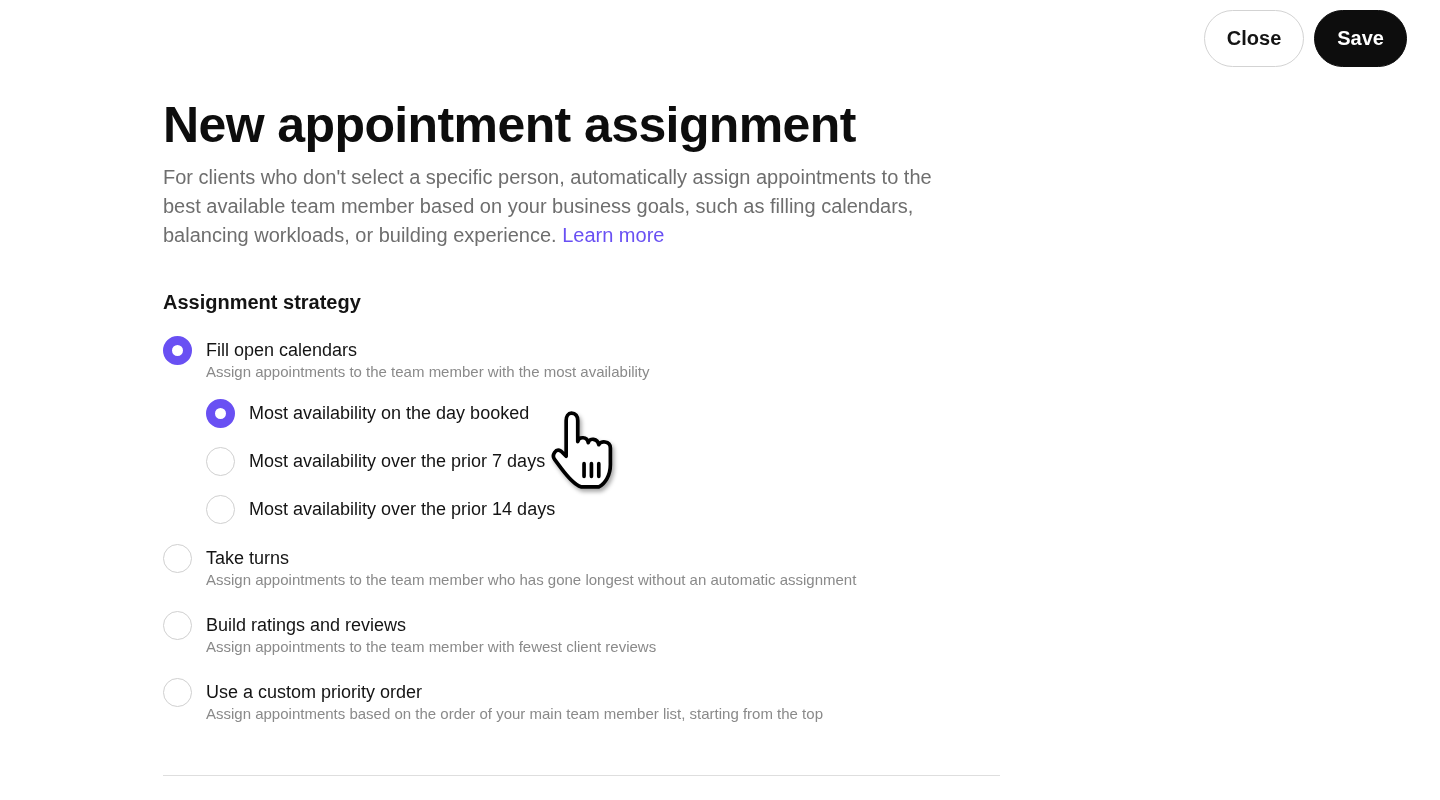 The image size is (1440, 800). Describe the element at coordinates (282, 350) in the screenshot. I see `option-label: Fill open calendars` at that location.